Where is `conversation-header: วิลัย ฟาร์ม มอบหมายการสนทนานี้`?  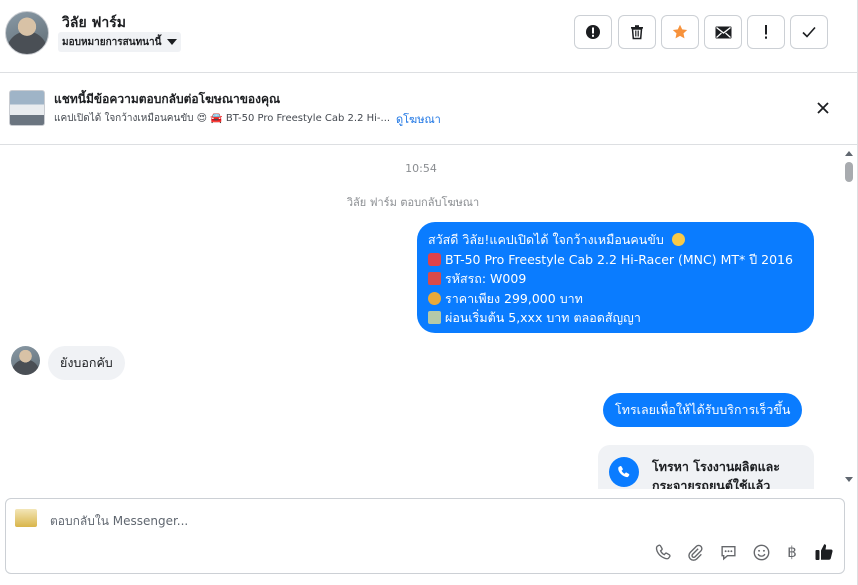 conversation-header: วิลัย ฟาร์ม มอบหมายการสนทนานี้ is located at coordinates (429, 36).